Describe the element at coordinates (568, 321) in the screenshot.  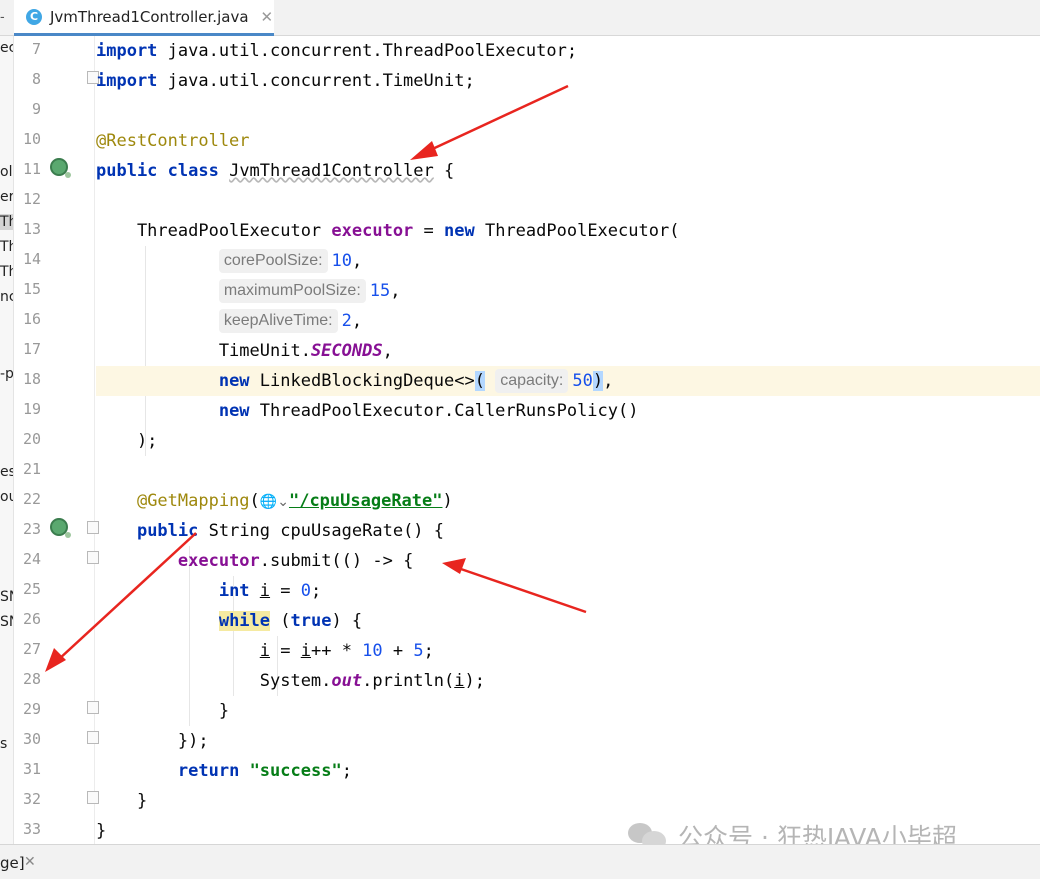
I see `code-line: keepAliveTime: 2,` at that location.